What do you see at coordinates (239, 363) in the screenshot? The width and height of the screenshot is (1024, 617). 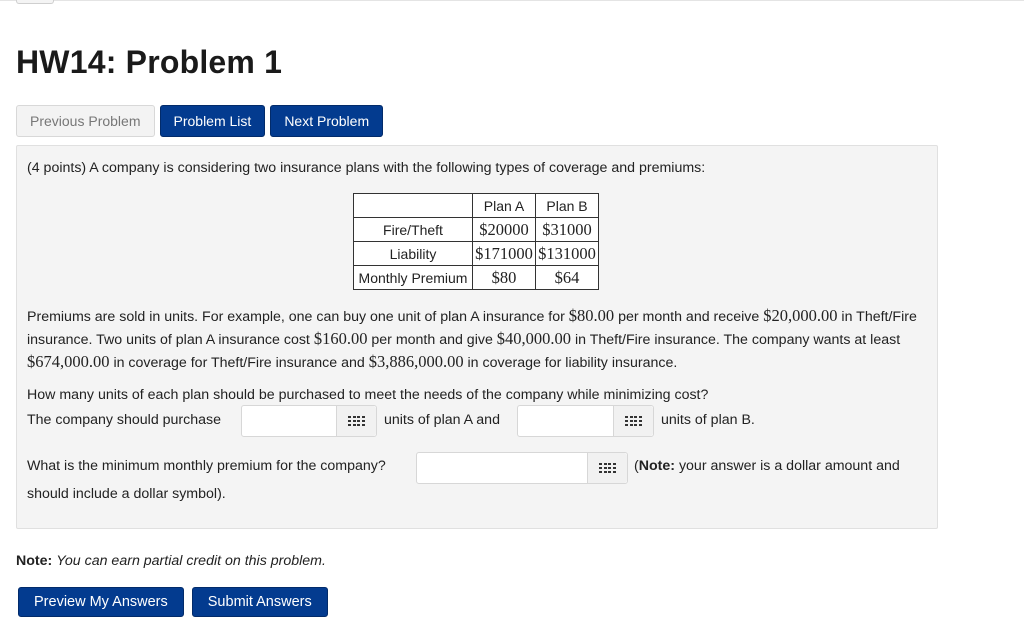 I see `description-text: in coverage for Theft/Fire insurance and` at bounding box center [239, 363].